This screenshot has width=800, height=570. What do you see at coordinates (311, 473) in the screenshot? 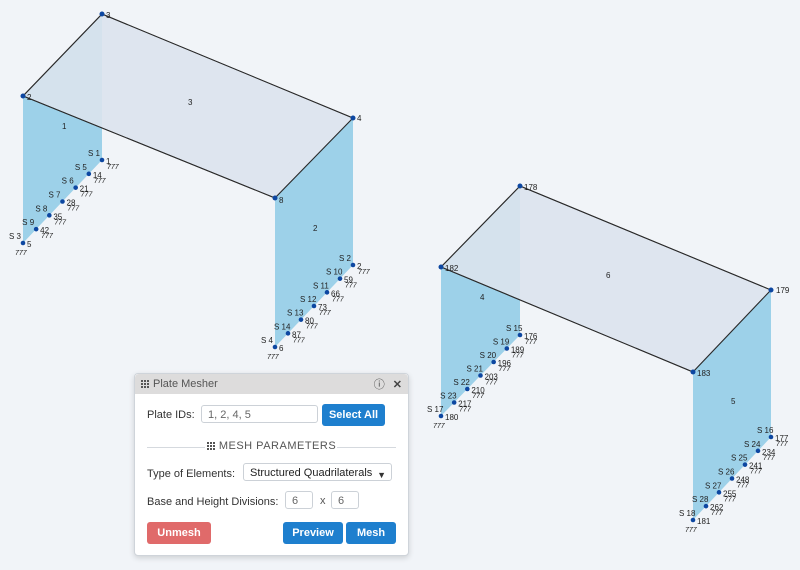
I see `type-of-elements-value: Structured Quadrilaterals` at bounding box center [311, 473].